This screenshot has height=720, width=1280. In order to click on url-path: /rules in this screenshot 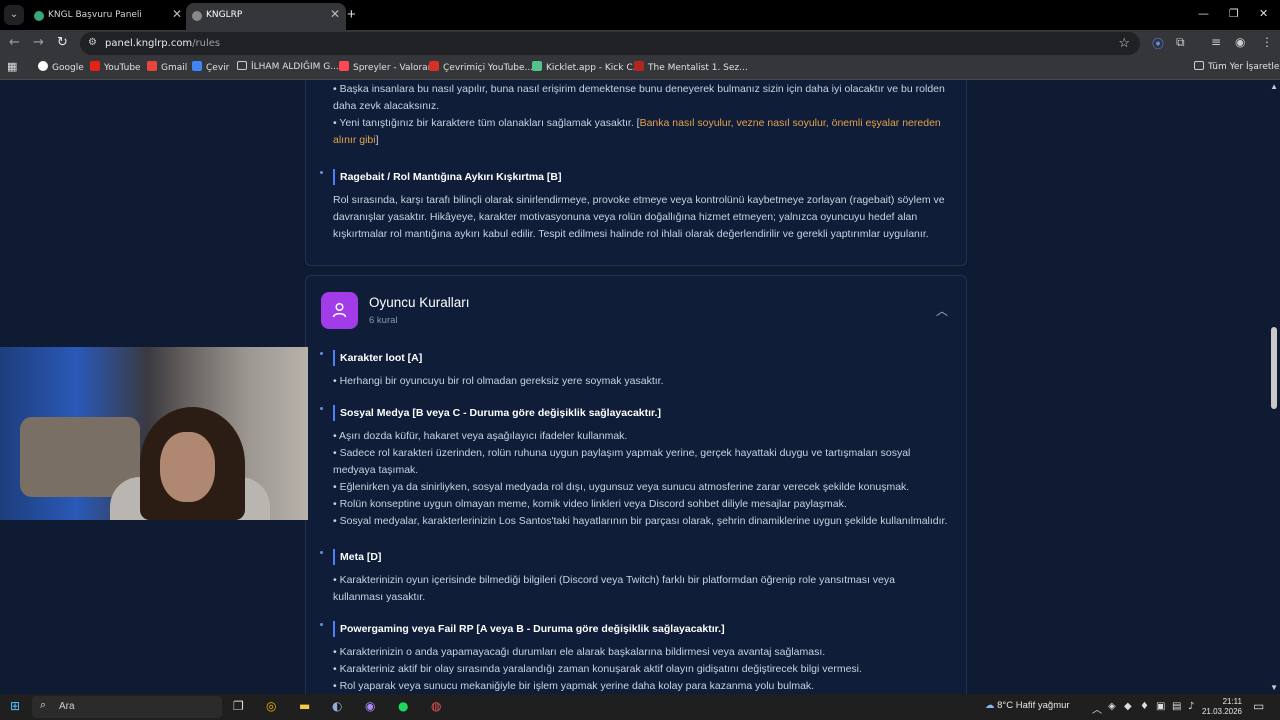, I will do `click(206, 43)`.